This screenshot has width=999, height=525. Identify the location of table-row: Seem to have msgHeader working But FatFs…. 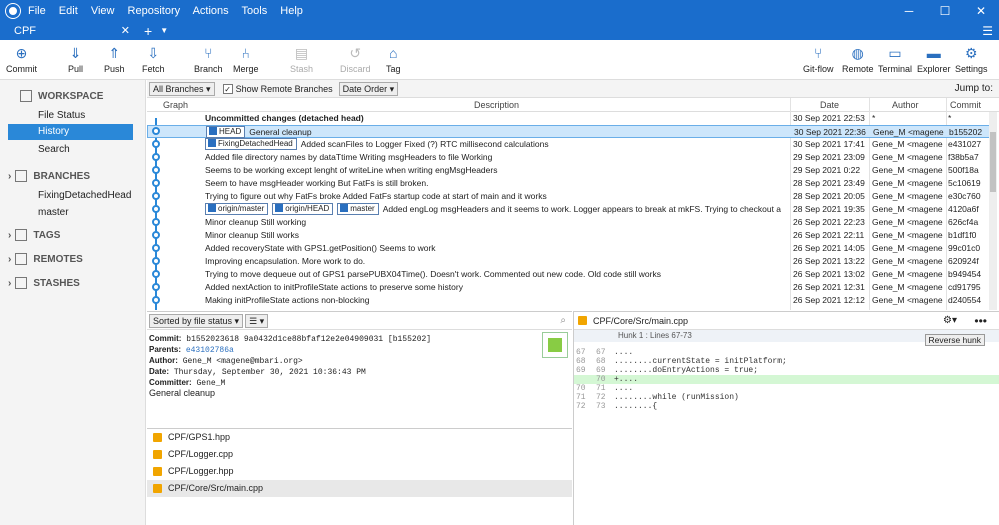
(569, 183).